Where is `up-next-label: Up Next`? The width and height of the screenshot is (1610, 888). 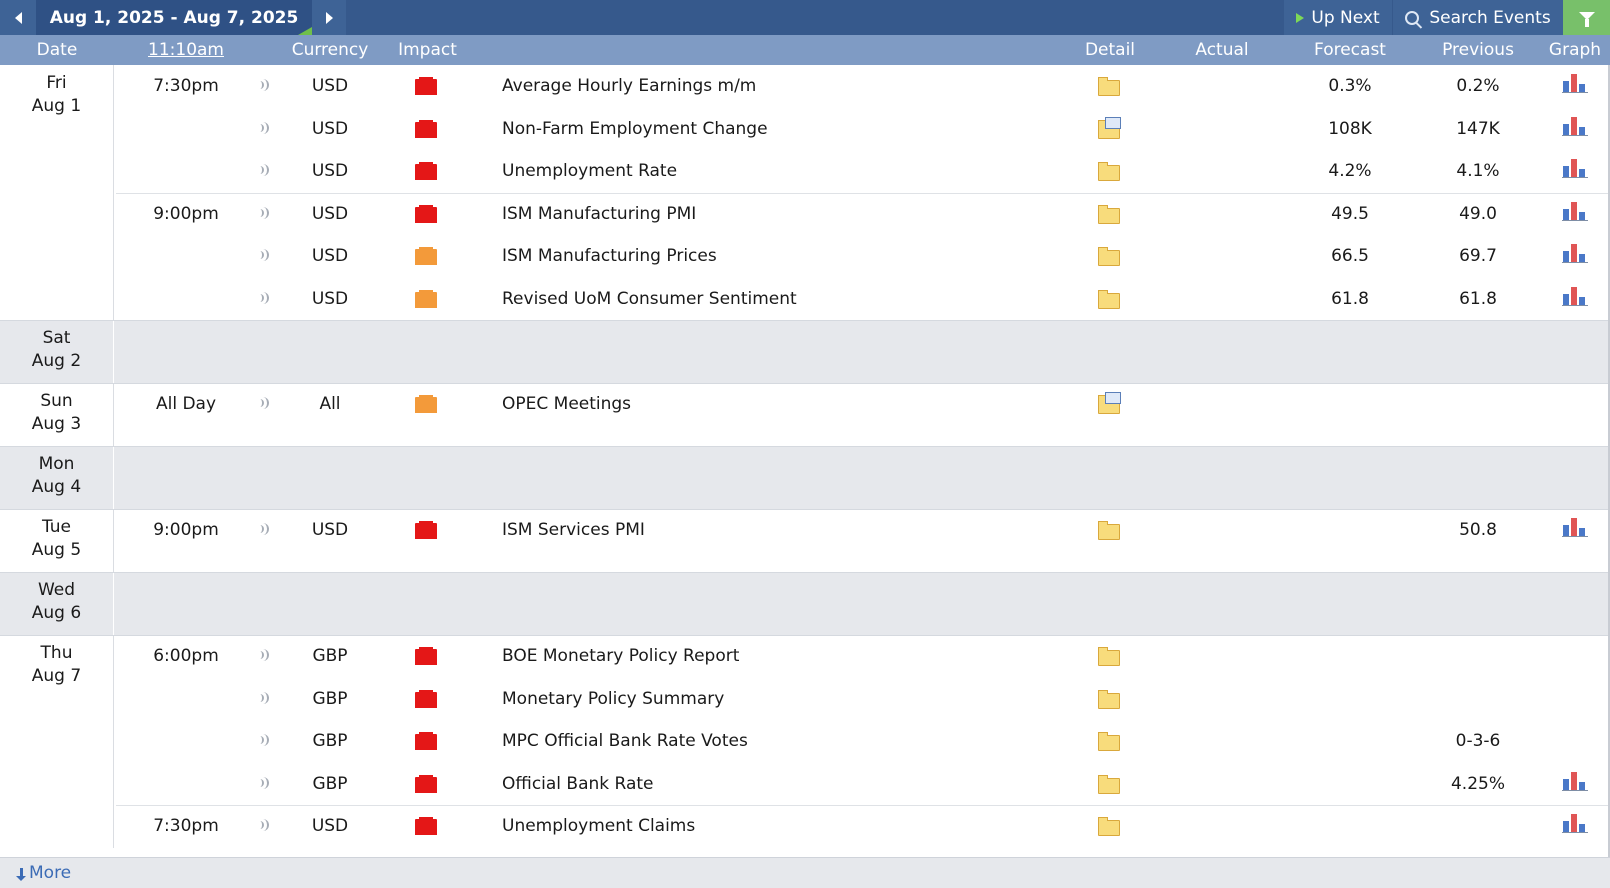 up-next-label: Up Next is located at coordinates (1345, 17).